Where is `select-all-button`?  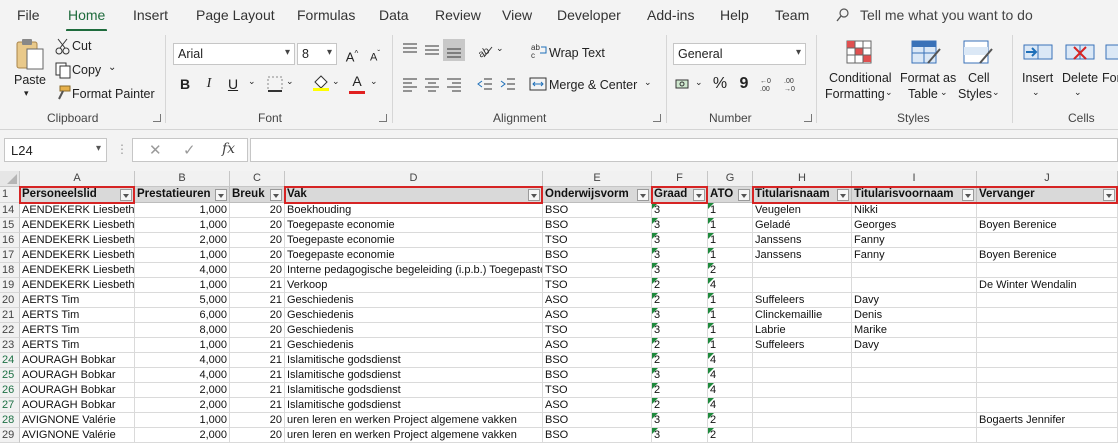 select-all-button is located at coordinates (10, 179).